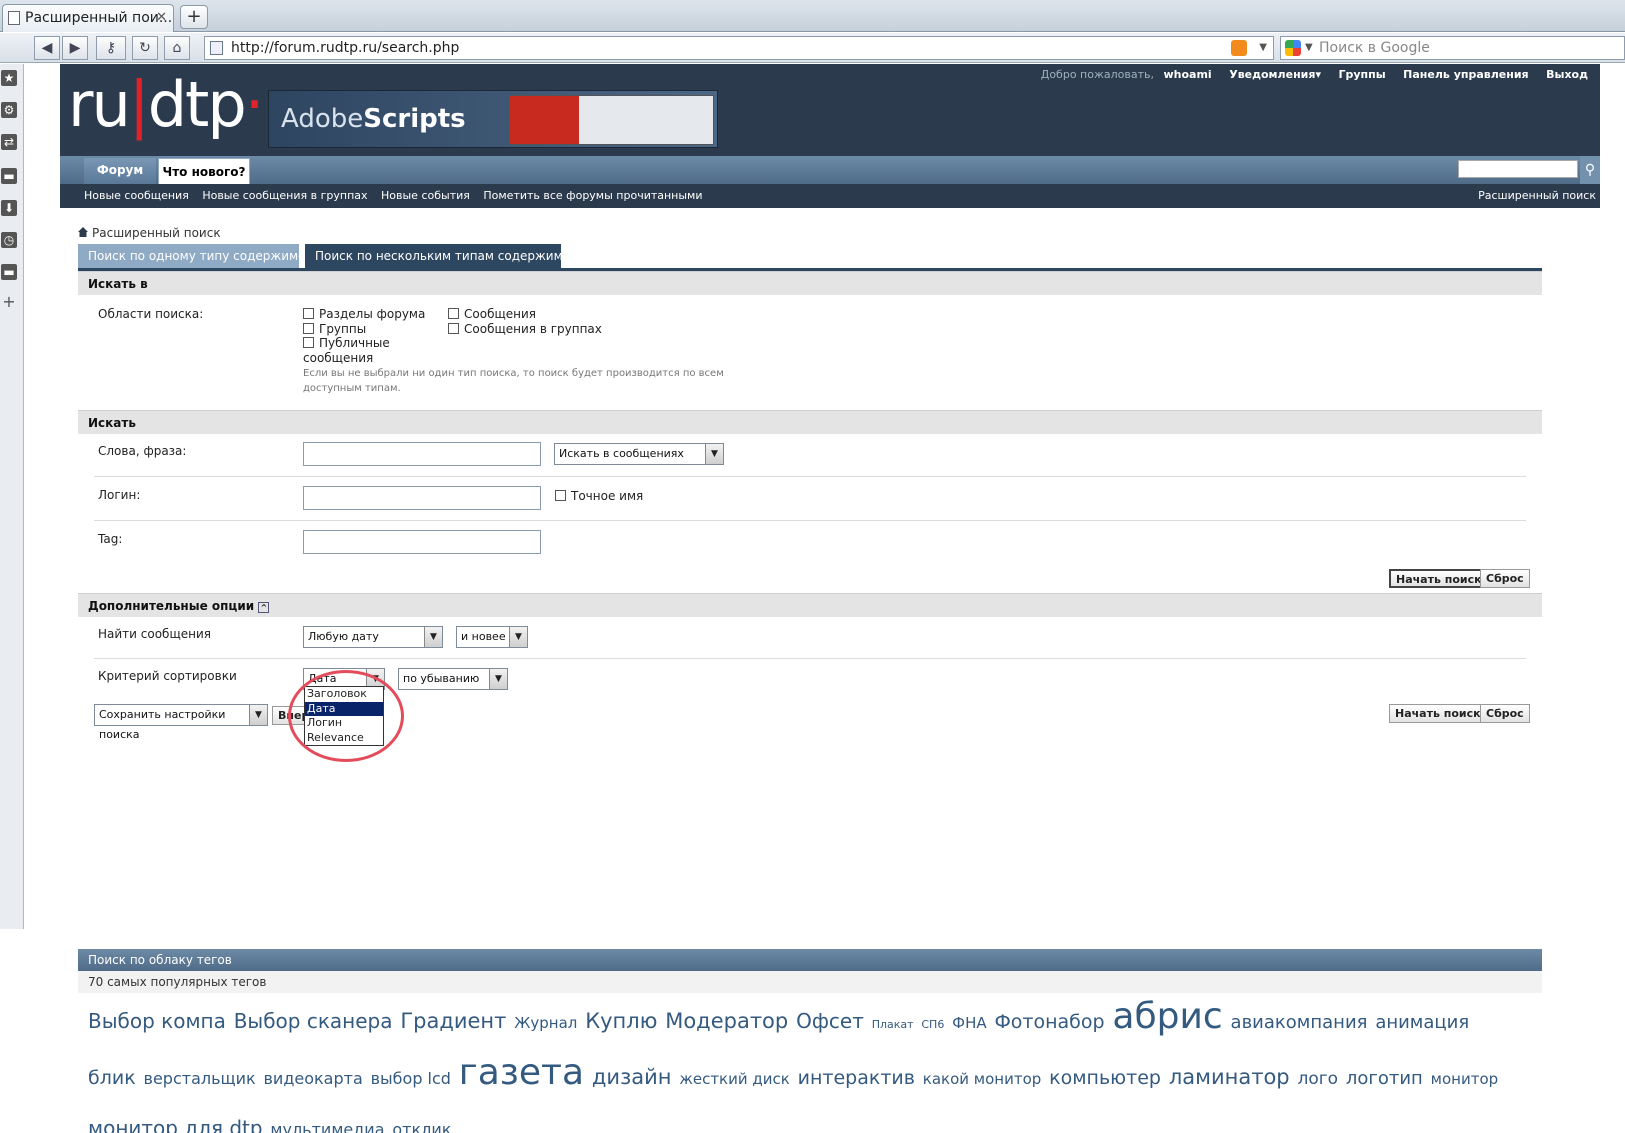 The width and height of the screenshot is (1625, 1133). I want to click on new-tab-button: +, so click(194, 17).